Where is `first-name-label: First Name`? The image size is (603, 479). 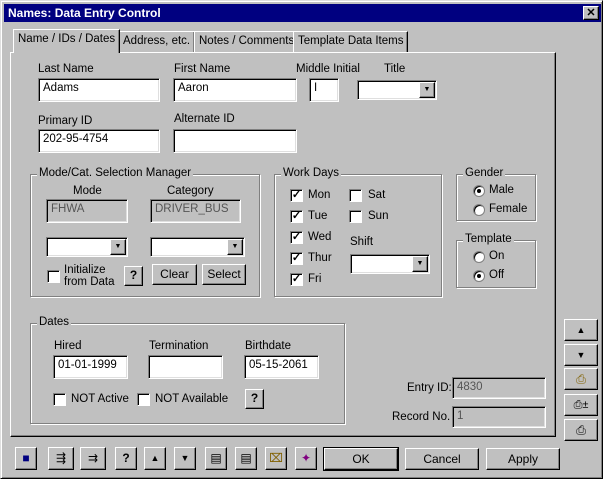 first-name-label: First Name is located at coordinates (202, 69).